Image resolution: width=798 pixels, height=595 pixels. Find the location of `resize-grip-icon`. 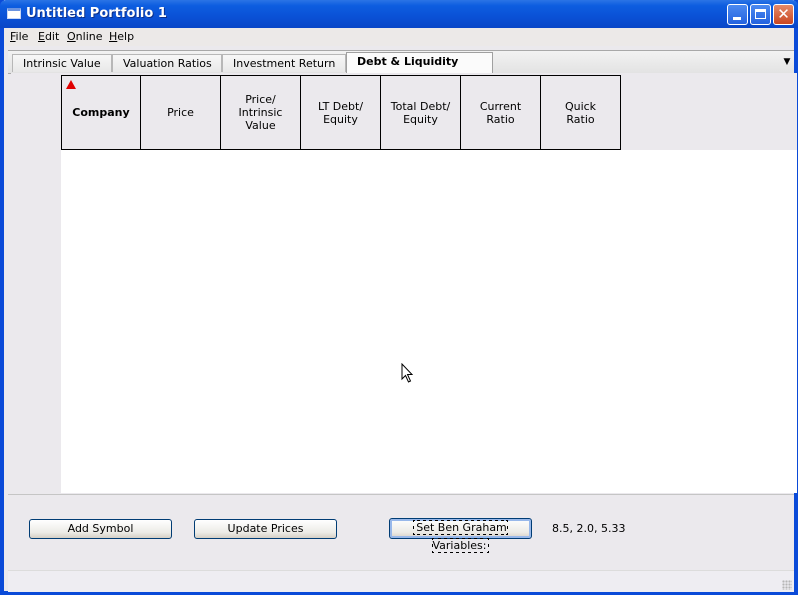

resize-grip-icon is located at coordinates (787, 585).